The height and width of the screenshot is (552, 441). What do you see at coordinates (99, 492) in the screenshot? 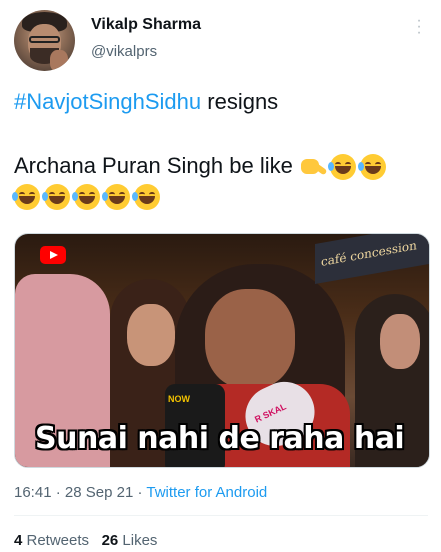
I see `tweet-date: 28 Sep 21` at bounding box center [99, 492].